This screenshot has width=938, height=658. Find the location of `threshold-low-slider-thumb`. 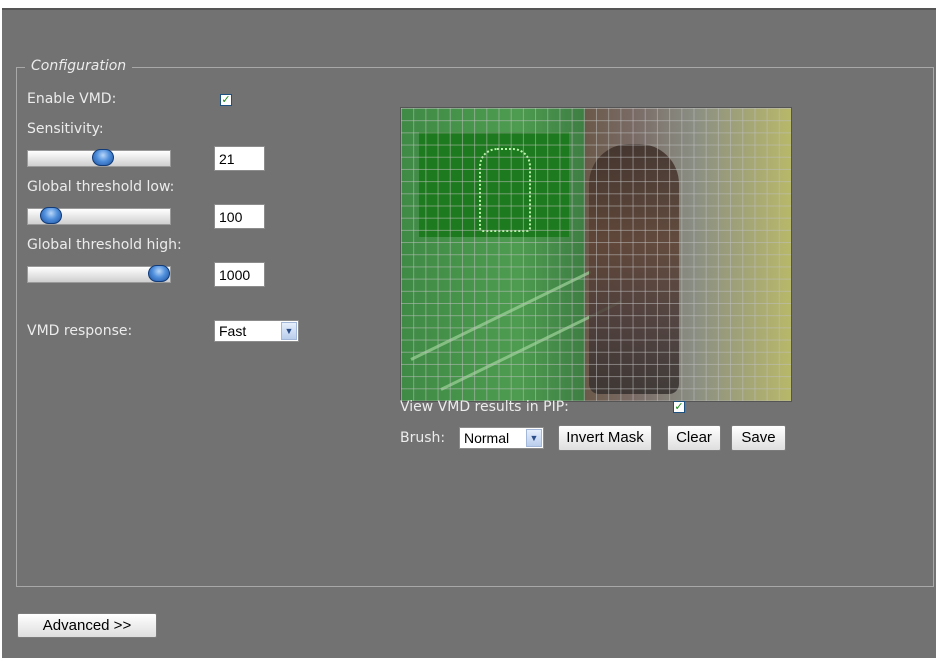

threshold-low-slider-thumb is located at coordinates (51, 215).